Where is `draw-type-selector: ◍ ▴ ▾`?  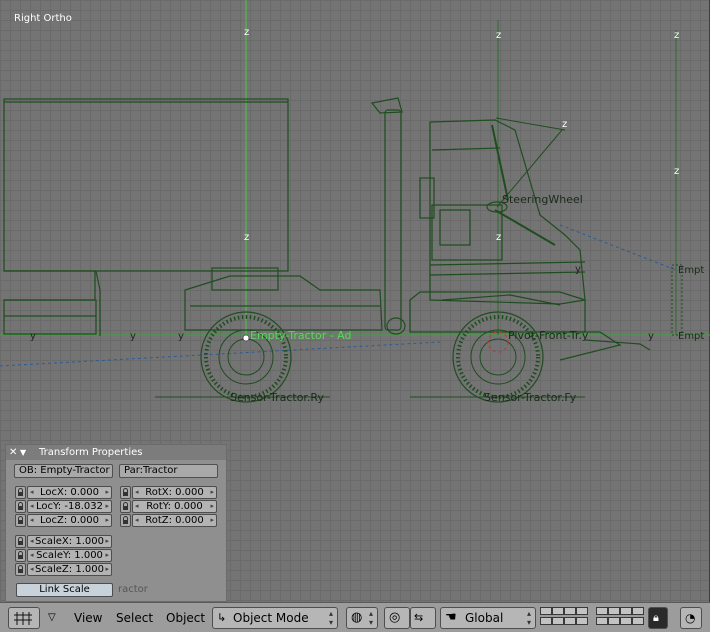
draw-type-selector: ◍ ▴ ▾ is located at coordinates (362, 618).